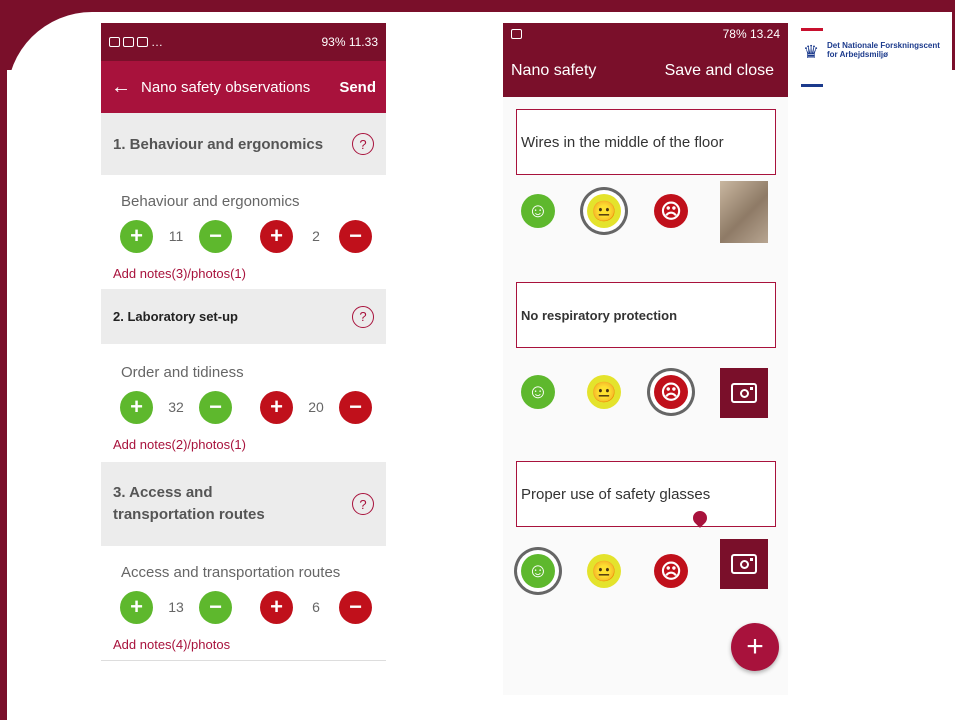 This screenshot has width=955, height=720. What do you see at coordinates (883, 45) in the screenshot?
I see `logo-line-1: Det Nationale Forskningscent` at bounding box center [883, 45].